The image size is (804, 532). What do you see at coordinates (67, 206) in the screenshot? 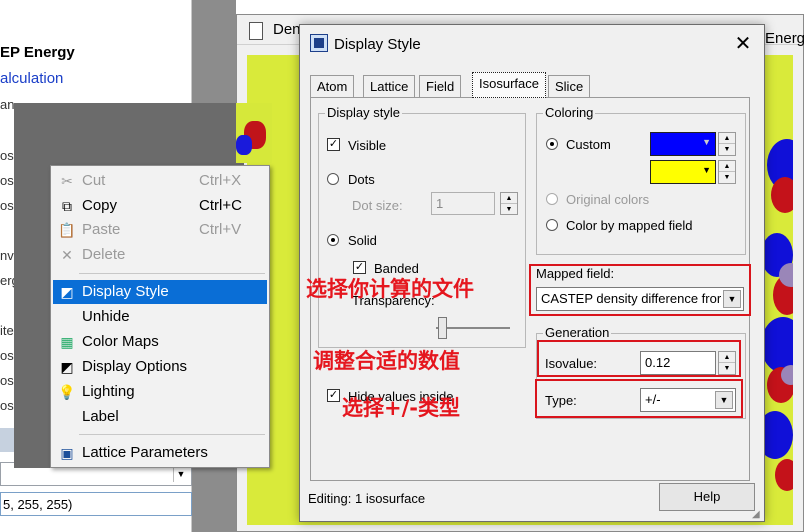
I see `copy-icon: ⧉` at bounding box center [67, 206].